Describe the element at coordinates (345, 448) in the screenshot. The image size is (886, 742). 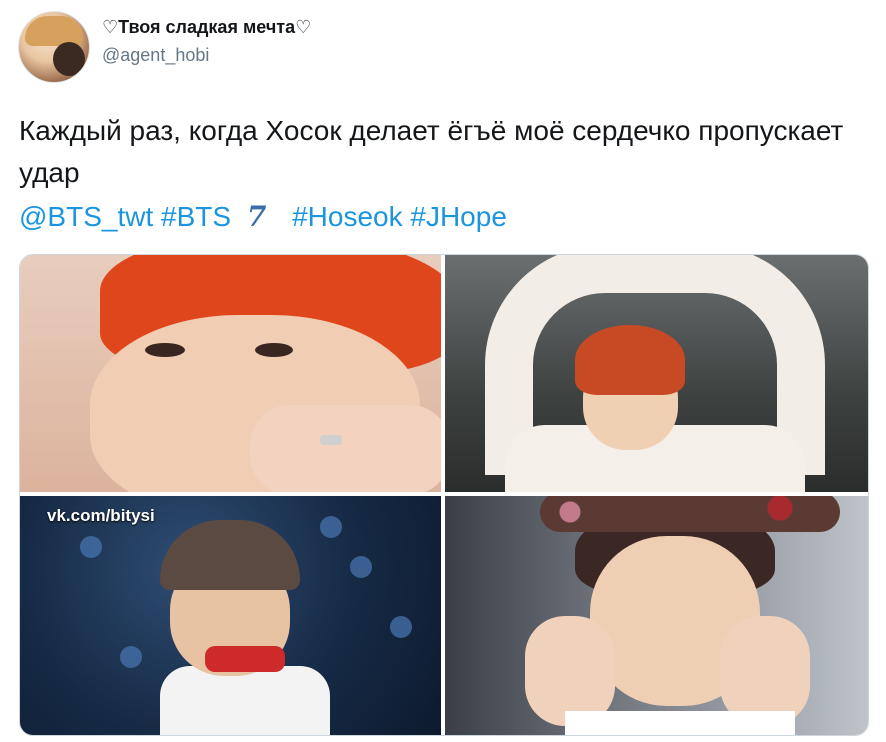
I see `photo-1-hand` at that location.